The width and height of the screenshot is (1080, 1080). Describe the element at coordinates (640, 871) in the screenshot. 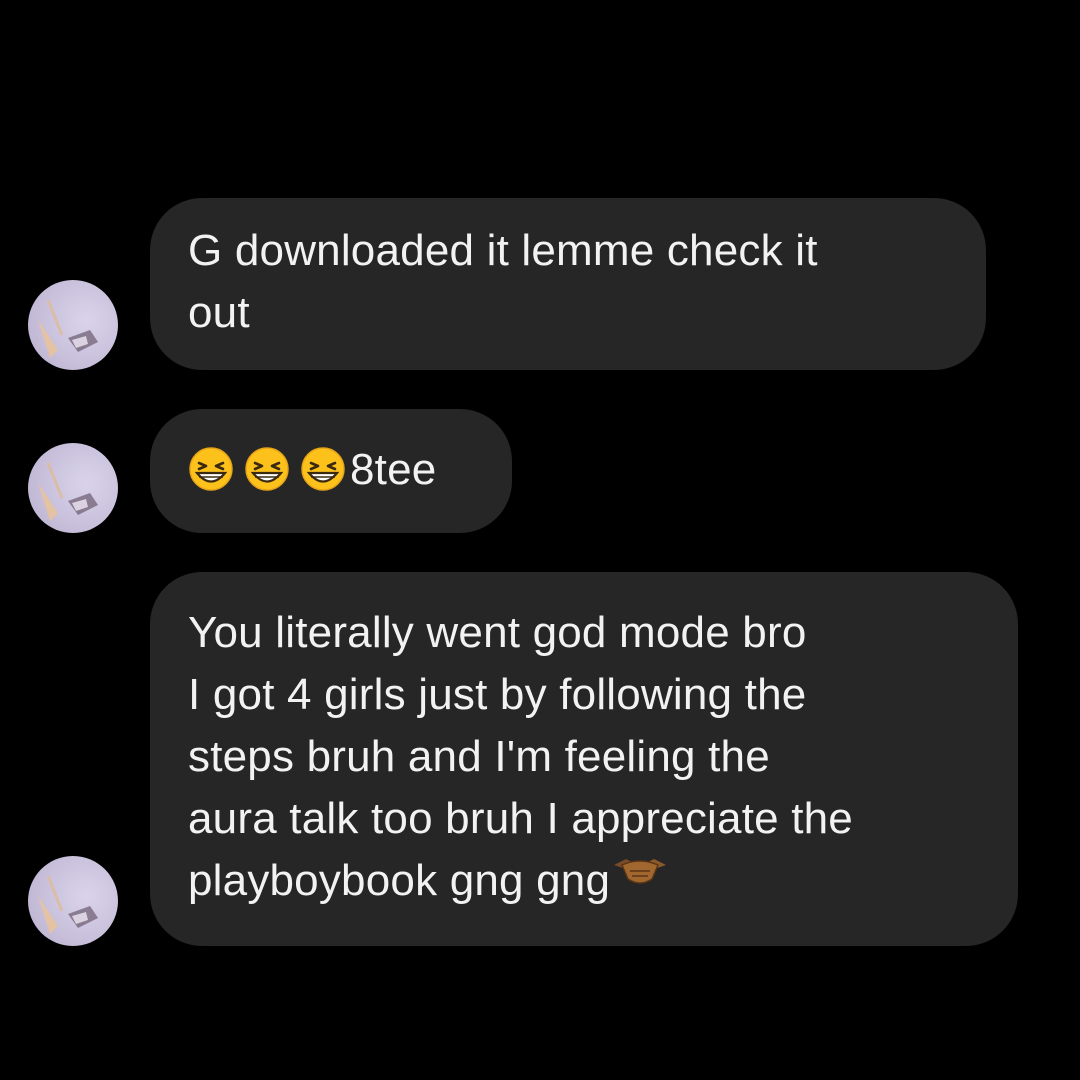

I see `handshake-icon` at that location.